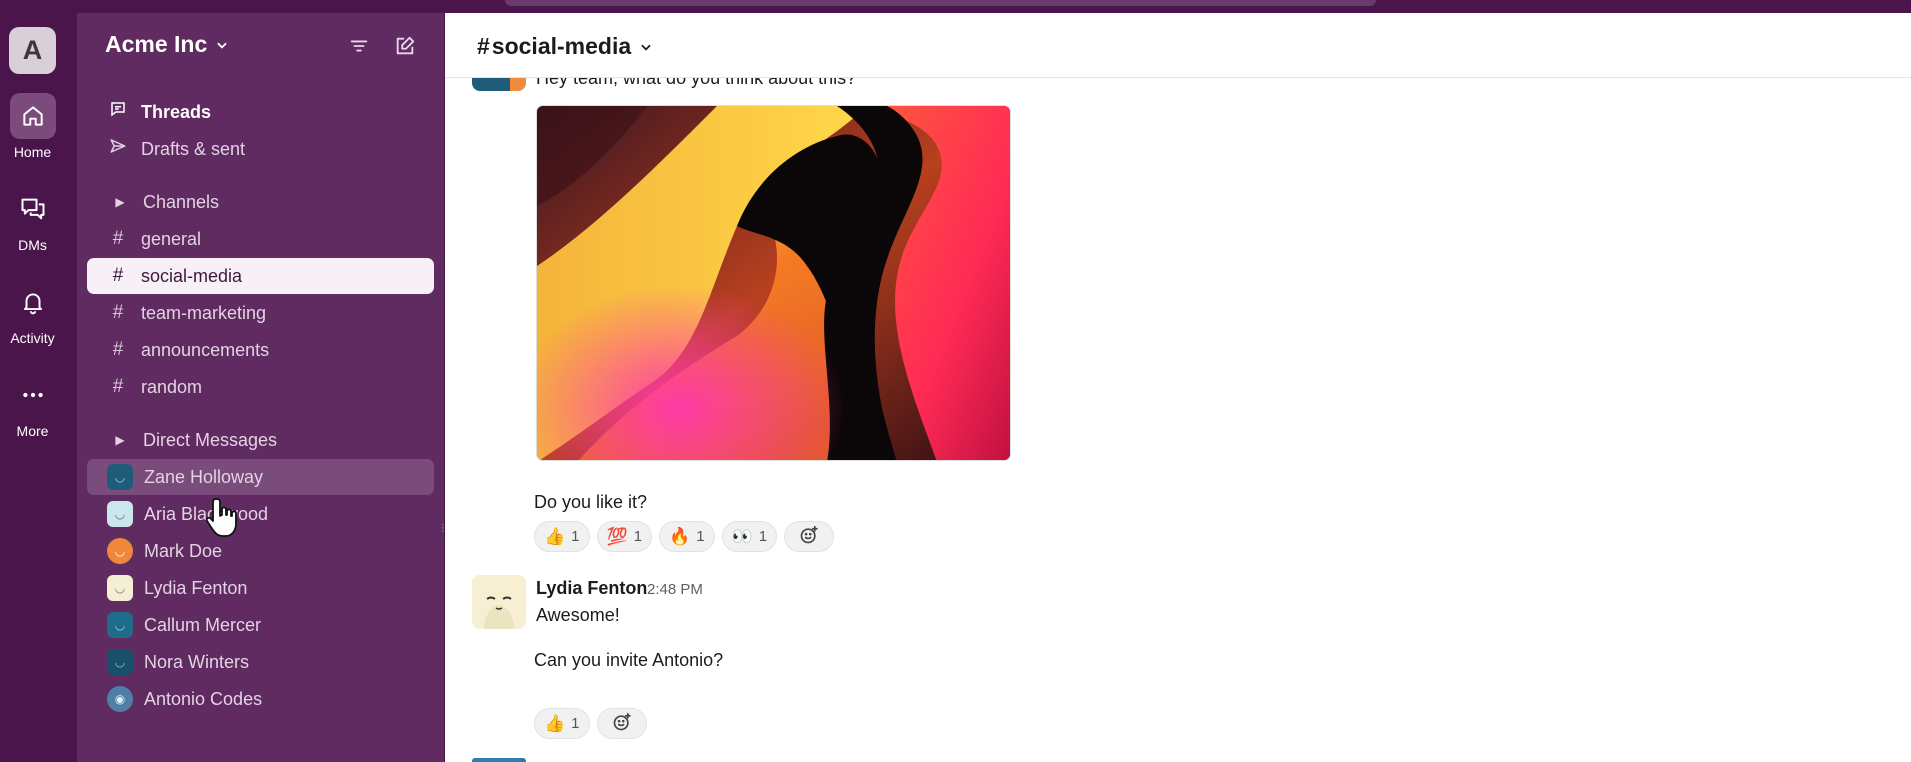 This screenshot has height=762, width=1911. What do you see at coordinates (680, 536) in the screenshot?
I see `fire-icon: 🔥` at bounding box center [680, 536].